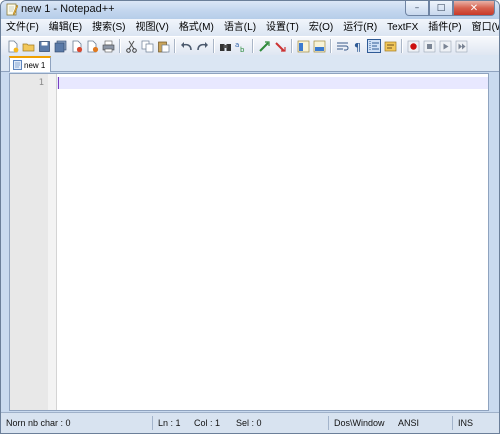 The image size is (500, 434). Describe the element at coordinates (151, 27) in the screenshot. I see `menu-view: 视图(V)` at that location.